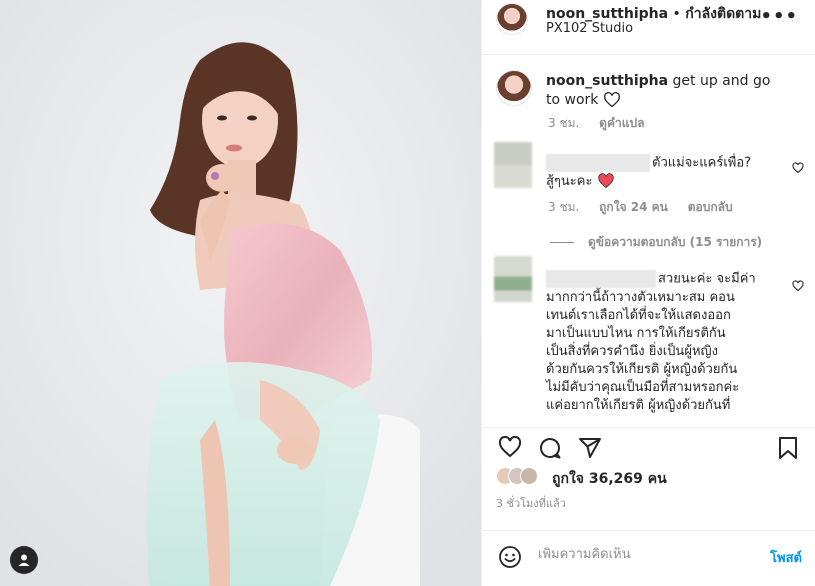  Describe the element at coordinates (24, 560) in the screenshot. I see `user-tag-icon` at that location.